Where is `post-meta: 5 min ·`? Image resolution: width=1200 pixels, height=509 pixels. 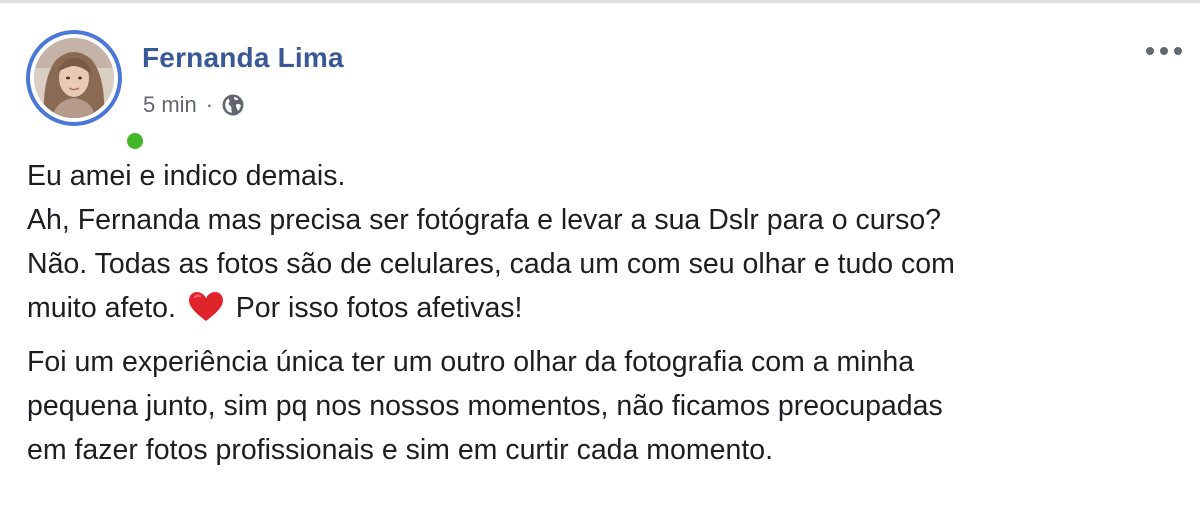
post-meta: 5 min · is located at coordinates (194, 105).